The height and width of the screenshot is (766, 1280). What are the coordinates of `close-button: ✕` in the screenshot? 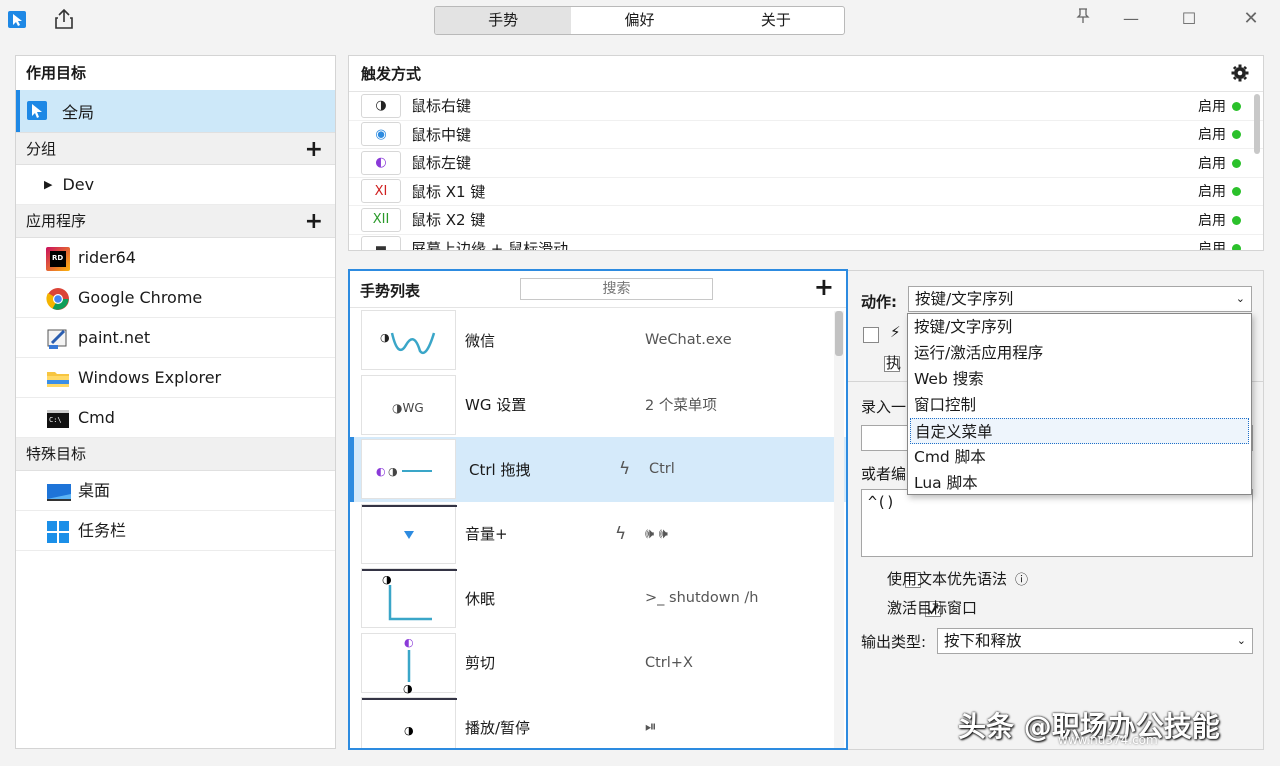 It's located at (1251, 19).